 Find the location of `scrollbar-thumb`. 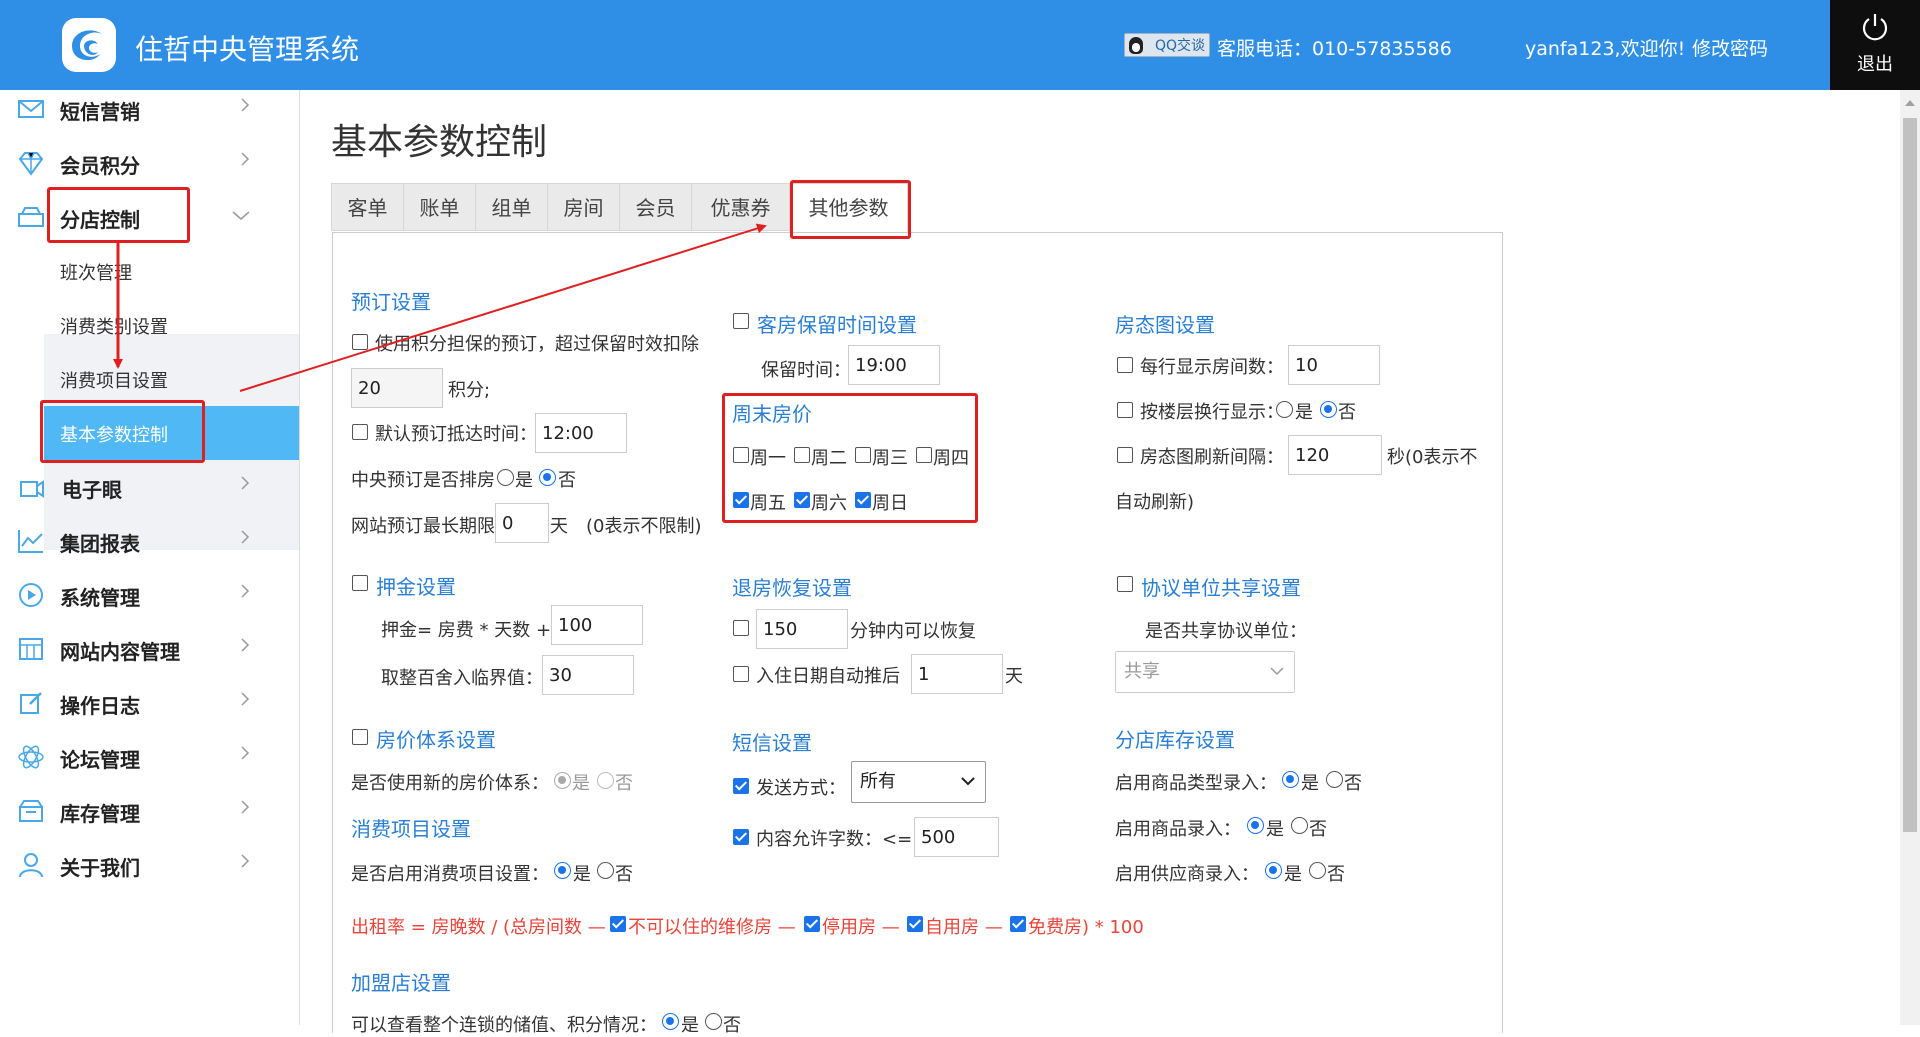

scrollbar-thumb is located at coordinates (1910, 475).